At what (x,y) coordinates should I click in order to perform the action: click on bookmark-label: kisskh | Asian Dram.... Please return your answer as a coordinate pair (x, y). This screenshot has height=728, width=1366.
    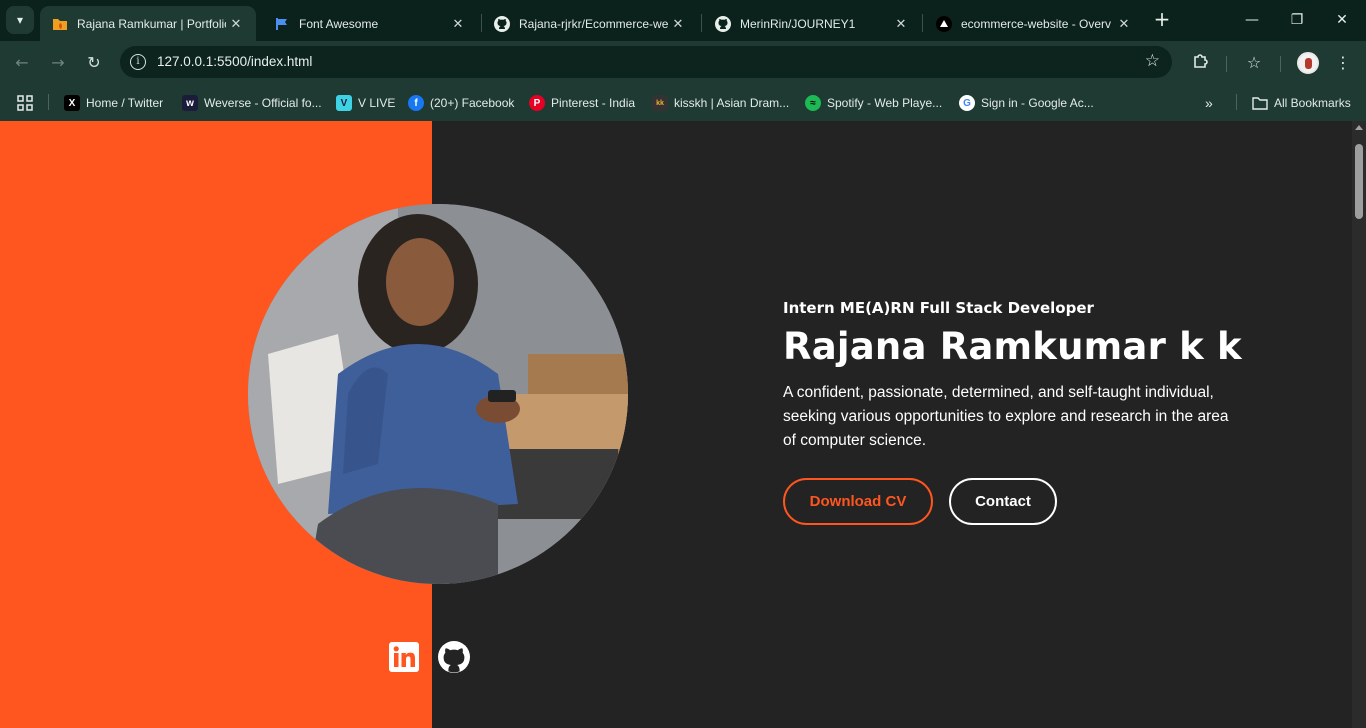
    Looking at the image, I should click on (732, 103).